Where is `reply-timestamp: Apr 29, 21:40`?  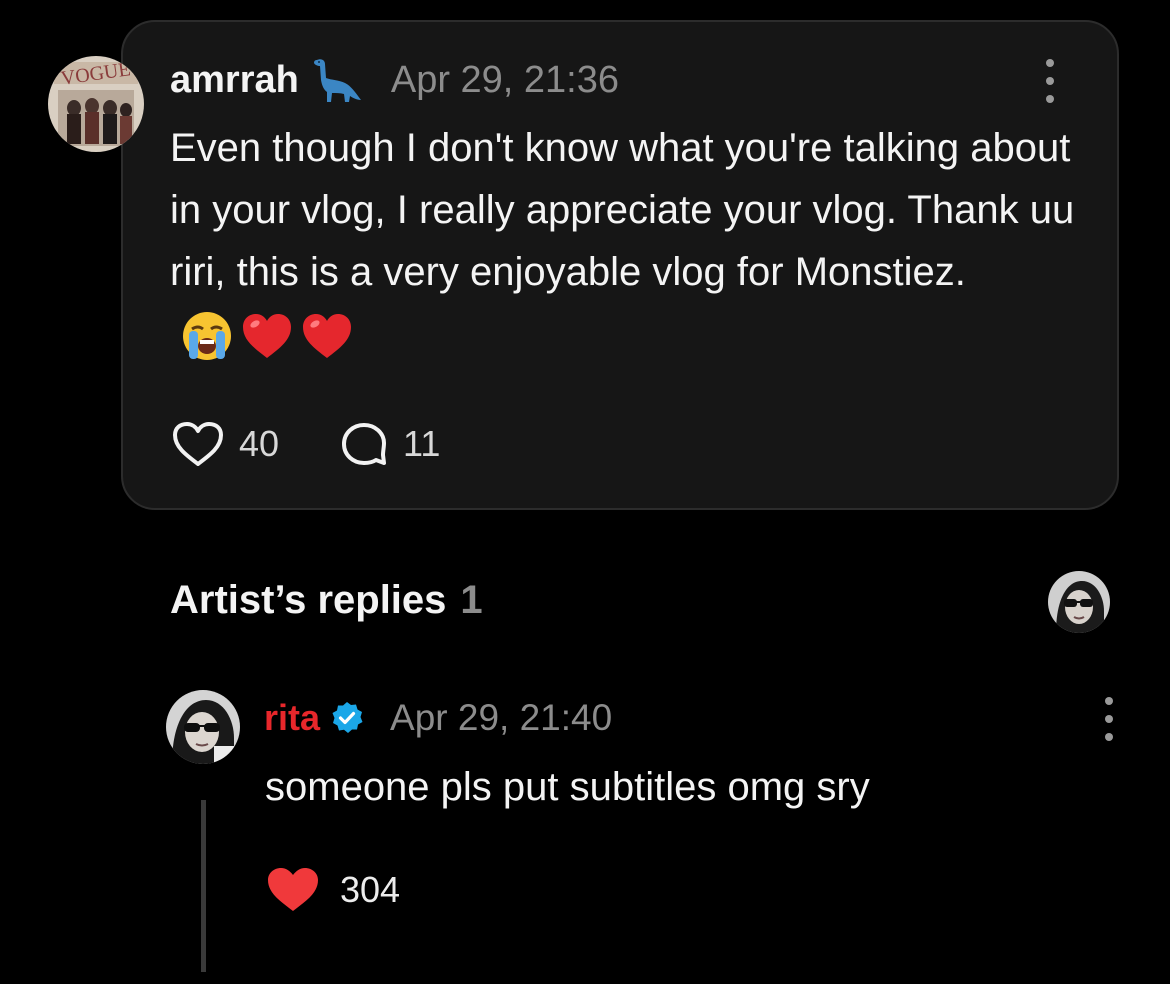 reply-timestamp: Apr 29, 21:40 is located at coordinates (501, 717).